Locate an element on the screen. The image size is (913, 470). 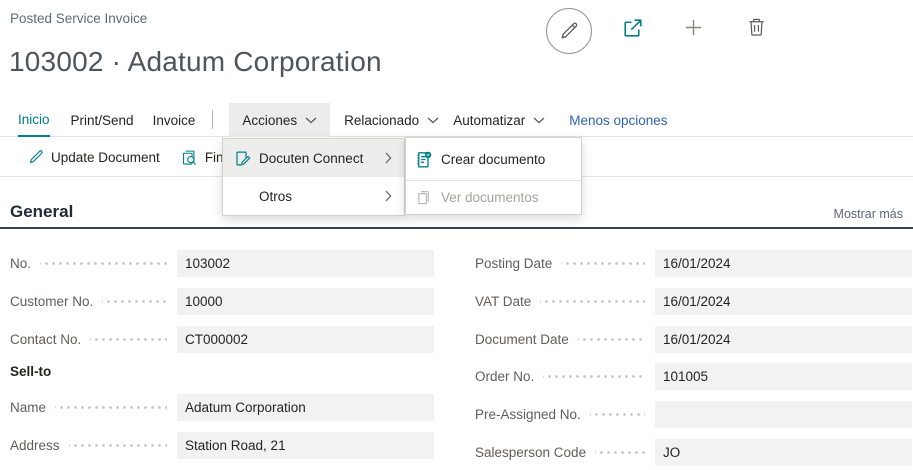
field-address: Address Station Road, 21 is located at coordinates (222, 445).